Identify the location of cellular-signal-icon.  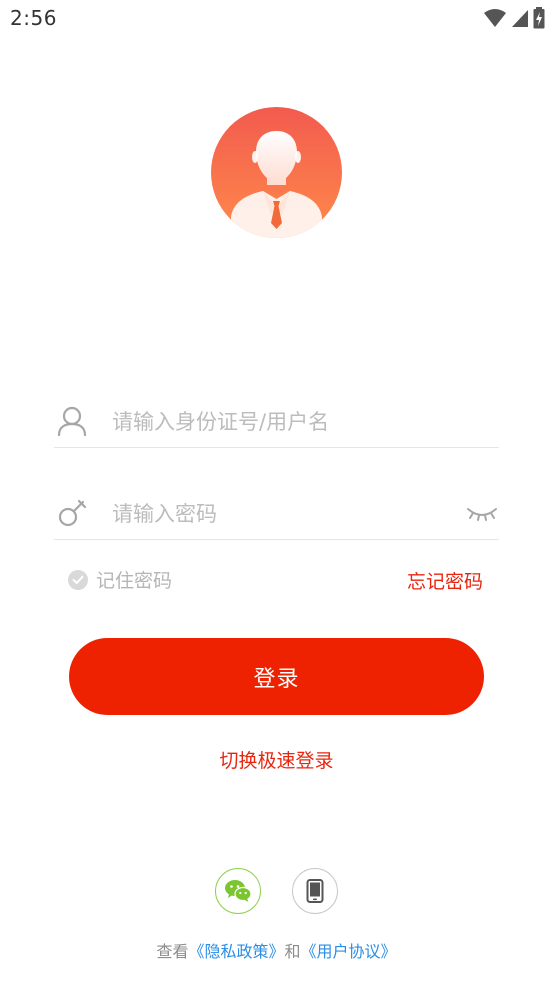
(520, 18).